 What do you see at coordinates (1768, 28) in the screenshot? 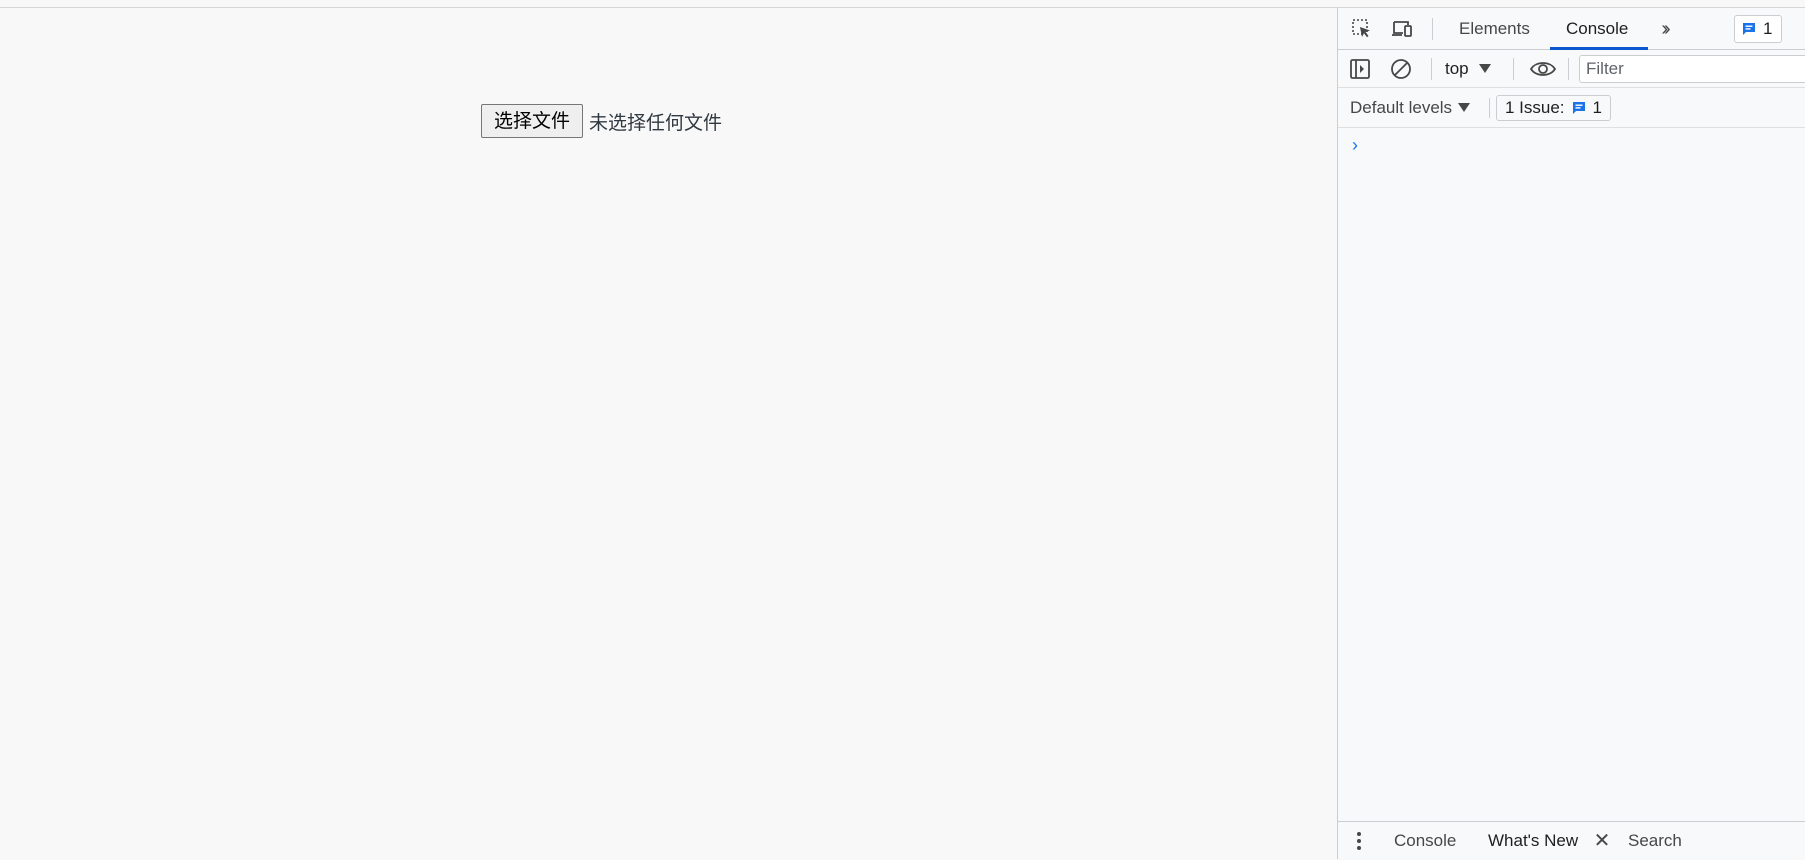
I see `issues-count-top: 1` at bounding box center [1768, 28].